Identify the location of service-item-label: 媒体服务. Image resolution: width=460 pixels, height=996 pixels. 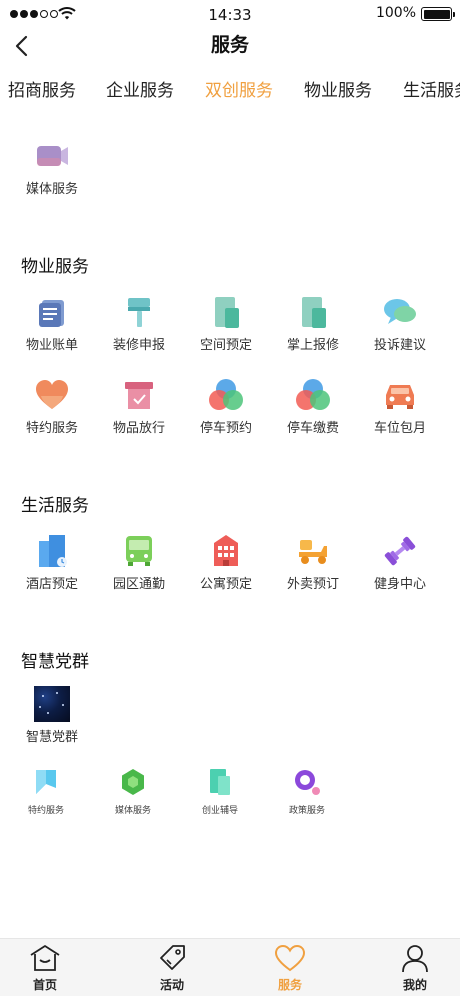
(51, 189).